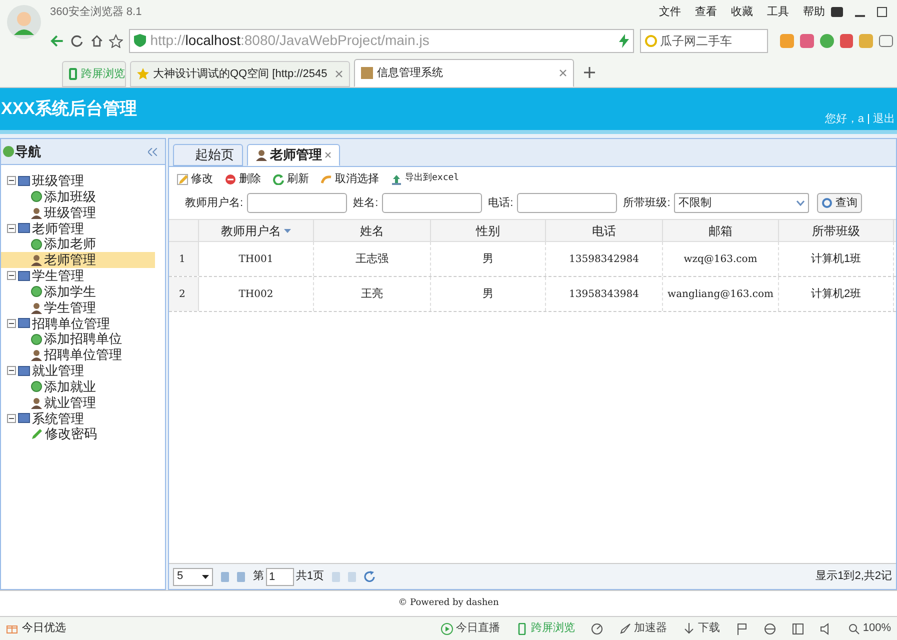 The height and width of the screenshot is (640, 897). What do you see at coordinates (116, 41) in the screenshot?
I see `star-icon` at bounding box center [116, 41].